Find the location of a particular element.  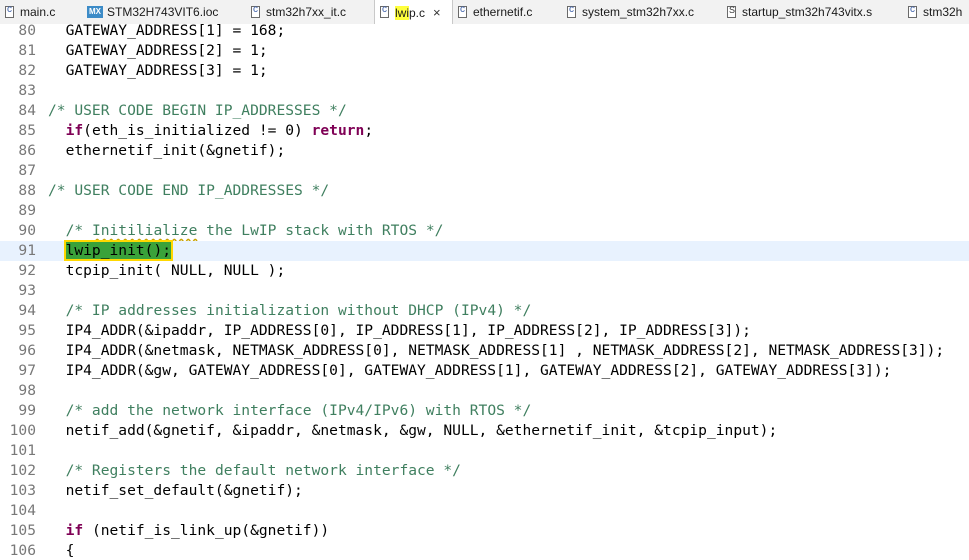

tab-main-c: main.c is located at coordinates (41, 12).